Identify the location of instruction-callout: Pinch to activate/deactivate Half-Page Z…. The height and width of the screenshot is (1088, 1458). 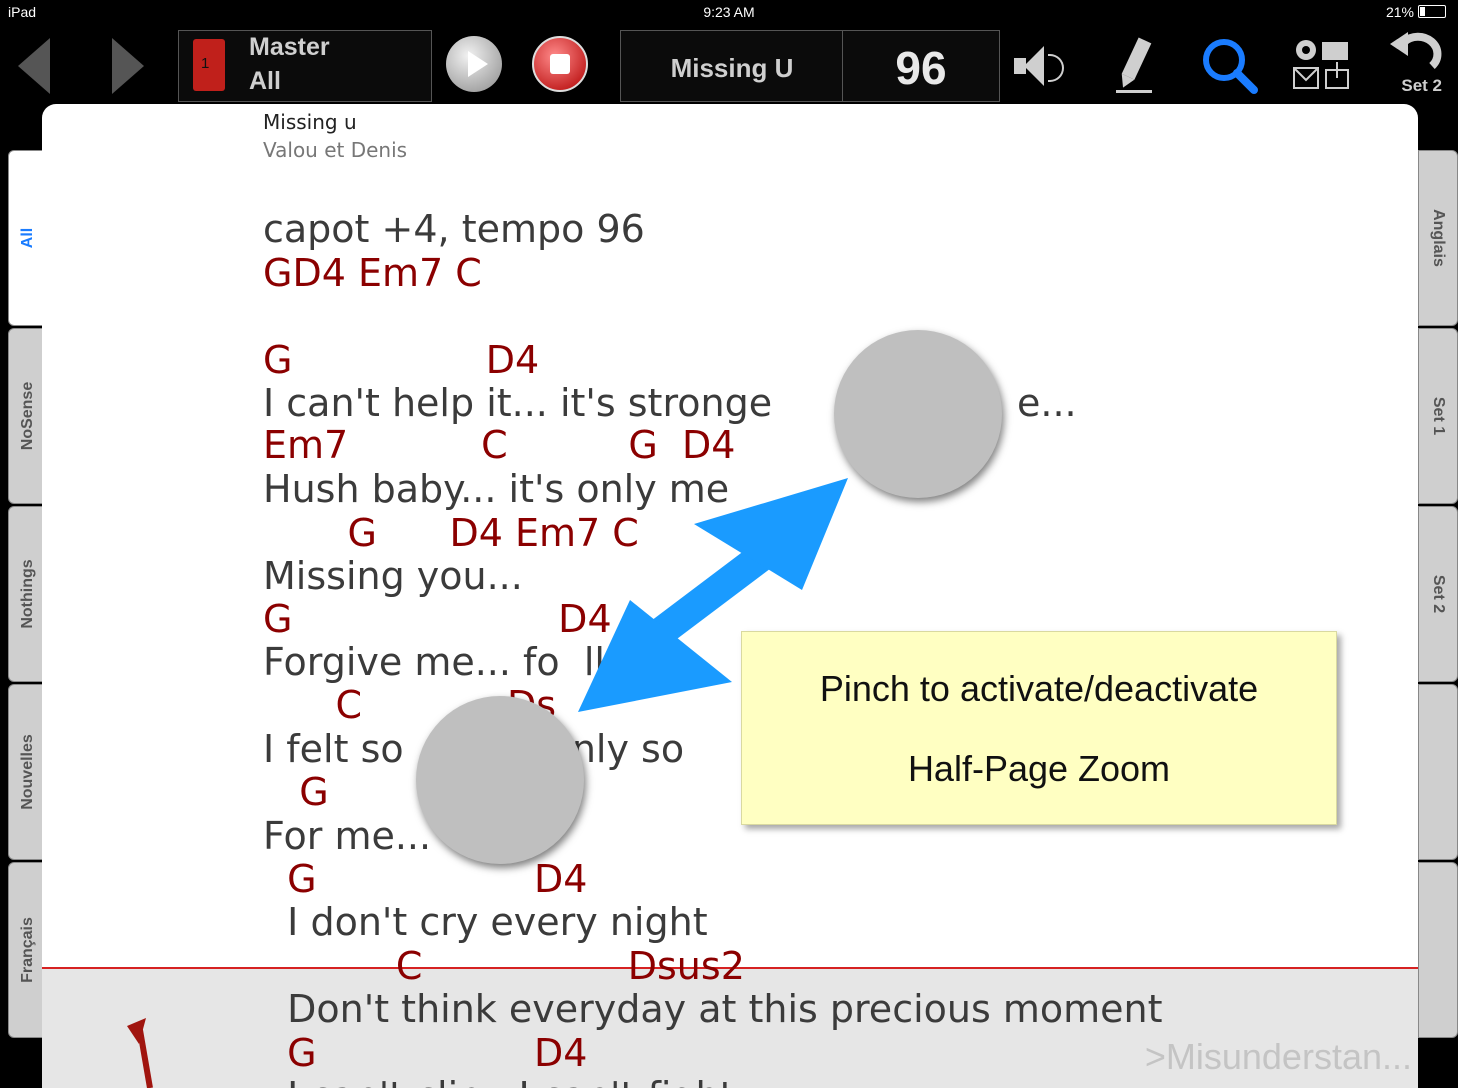
(1039, 728).